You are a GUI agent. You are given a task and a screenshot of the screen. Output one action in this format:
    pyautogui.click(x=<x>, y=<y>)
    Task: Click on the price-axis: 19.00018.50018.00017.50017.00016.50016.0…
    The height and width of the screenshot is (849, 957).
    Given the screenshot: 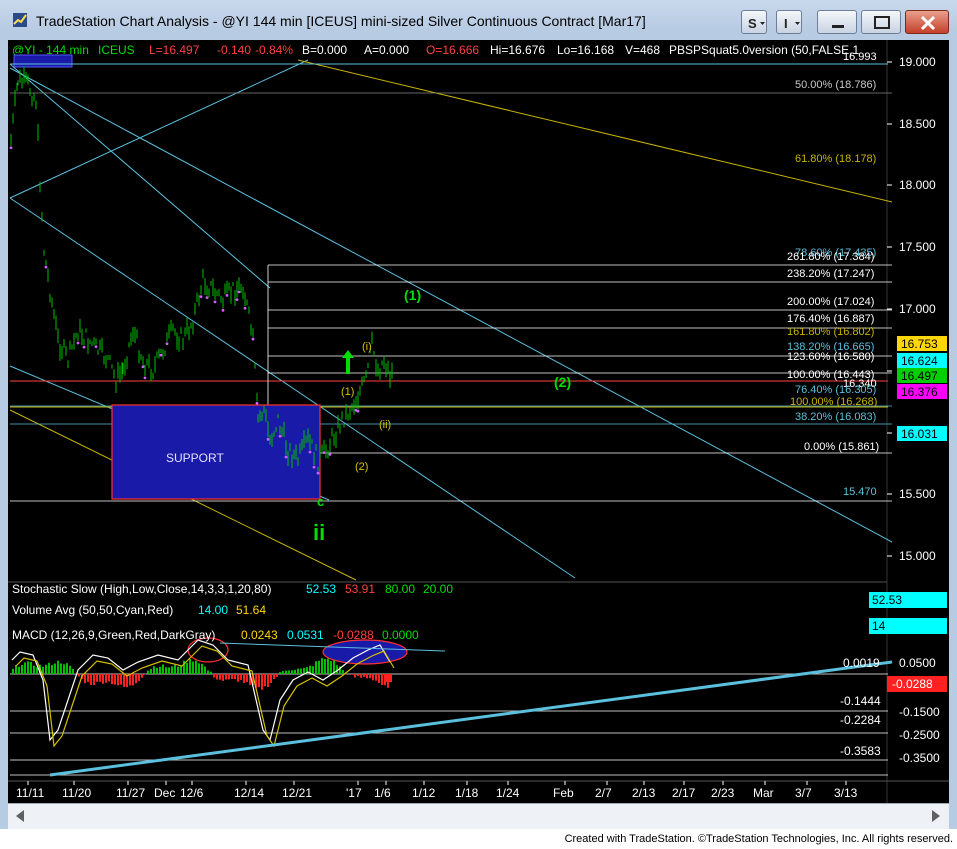 What is the action you would take?
    pyautogui.click(x=911, y=309)
    